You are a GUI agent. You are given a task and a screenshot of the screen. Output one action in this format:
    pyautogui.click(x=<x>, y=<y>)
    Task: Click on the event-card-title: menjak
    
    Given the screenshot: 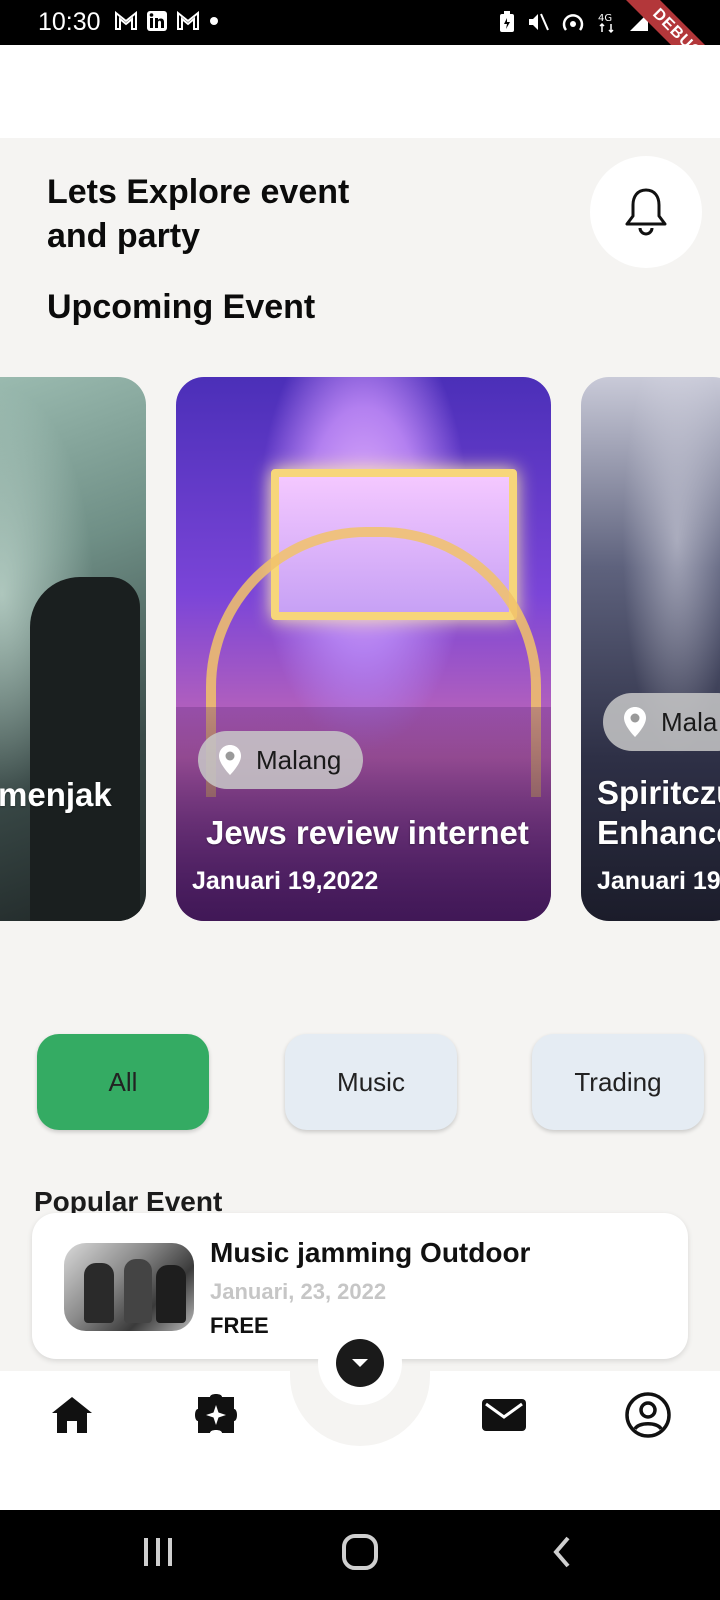 What is the action you would take?
    pyautogui.click(x=56, y=794)
    